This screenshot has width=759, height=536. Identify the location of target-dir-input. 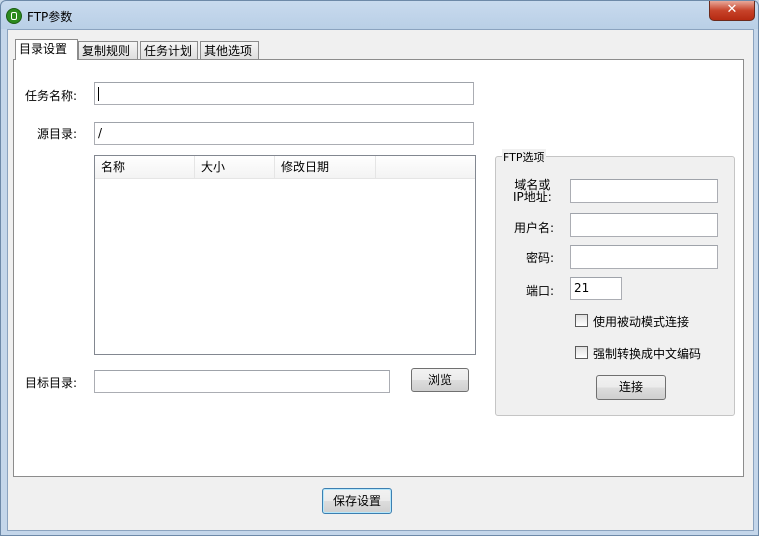
(242, 381).